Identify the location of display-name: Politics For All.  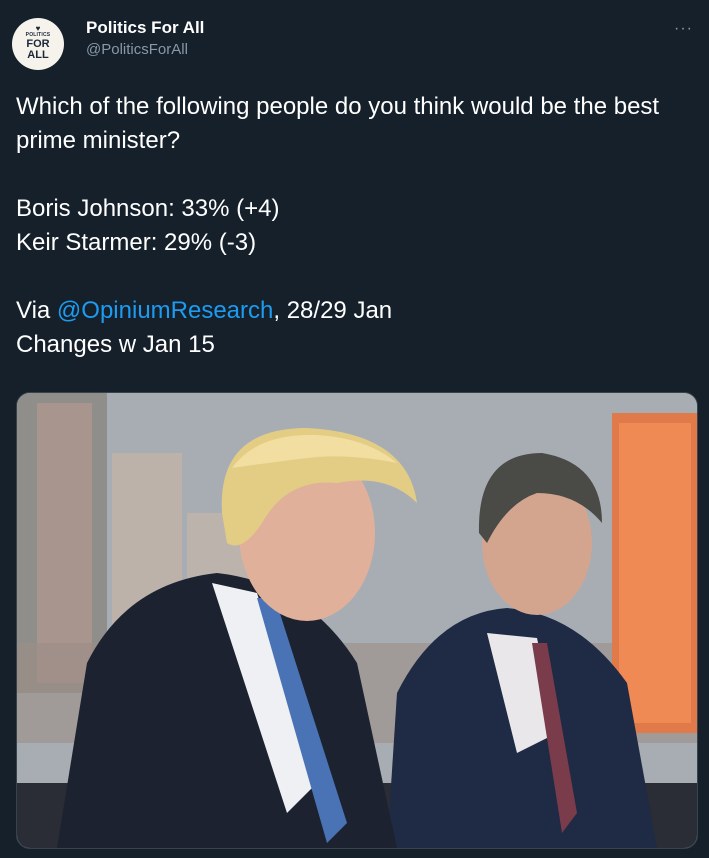
(145, 28).